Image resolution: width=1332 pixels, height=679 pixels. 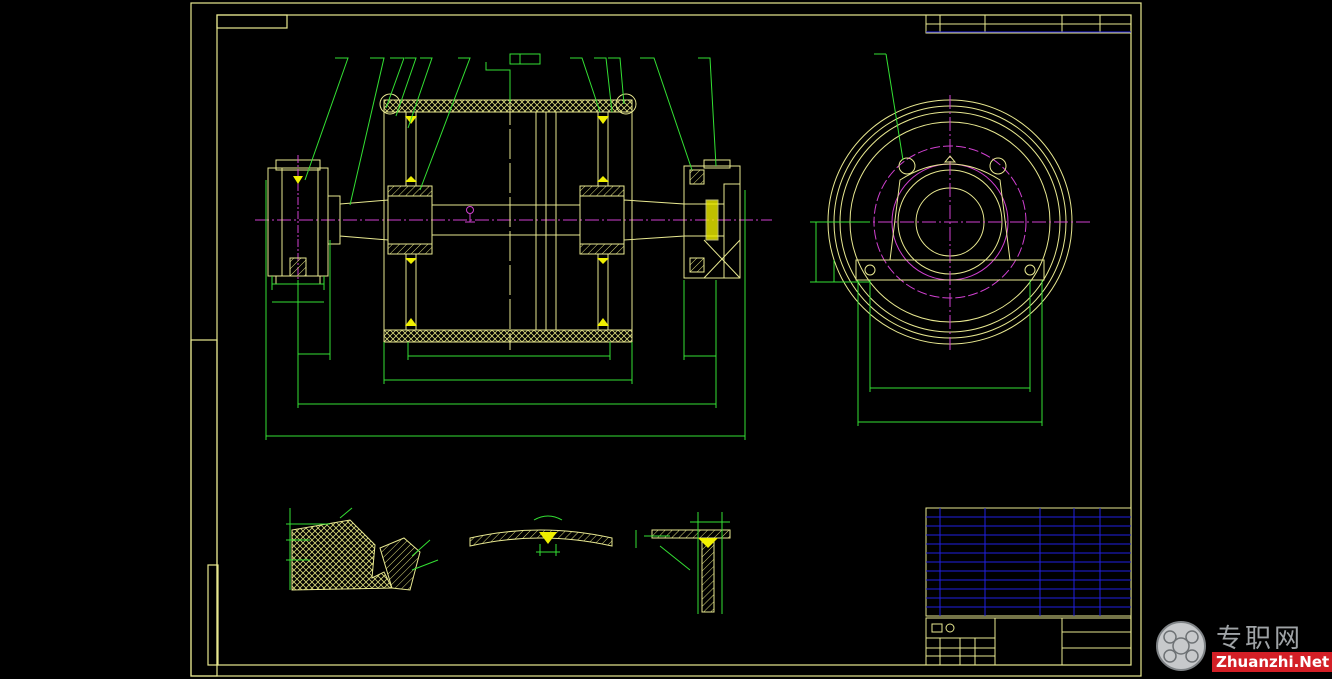 What do you see at coordinates (525, 59) in the screenshot?
I see `datum-tag` at bounding box center [525, 59].